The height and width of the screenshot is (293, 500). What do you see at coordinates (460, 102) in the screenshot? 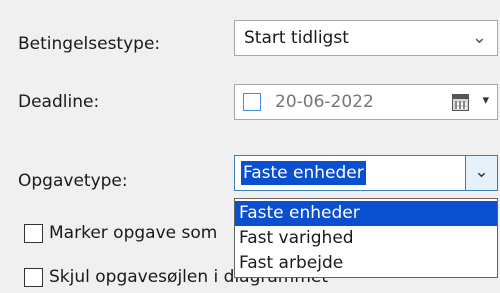
I see `calendar-icon` at bounding box center [460, 102].